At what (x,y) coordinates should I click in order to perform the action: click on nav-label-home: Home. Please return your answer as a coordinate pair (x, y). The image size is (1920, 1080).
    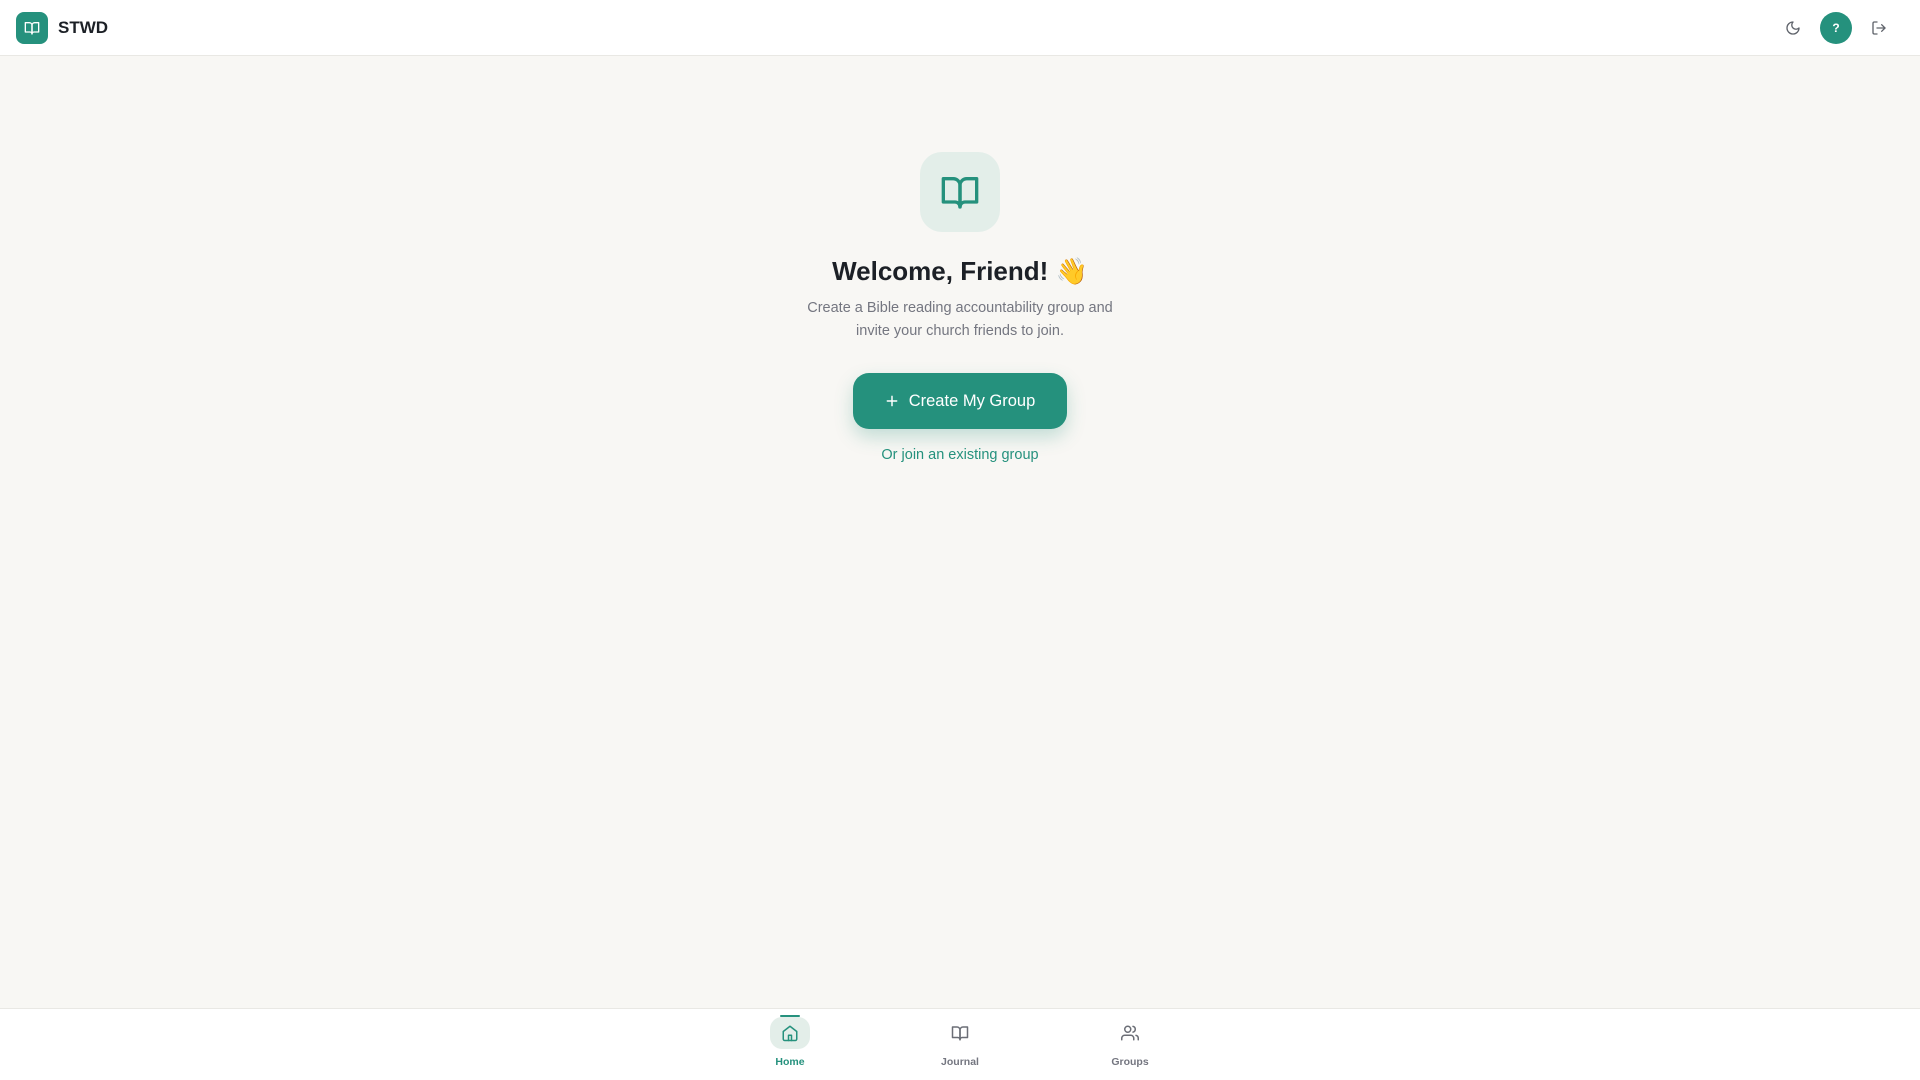
    Looking at the image, I should click on (790, 1062).